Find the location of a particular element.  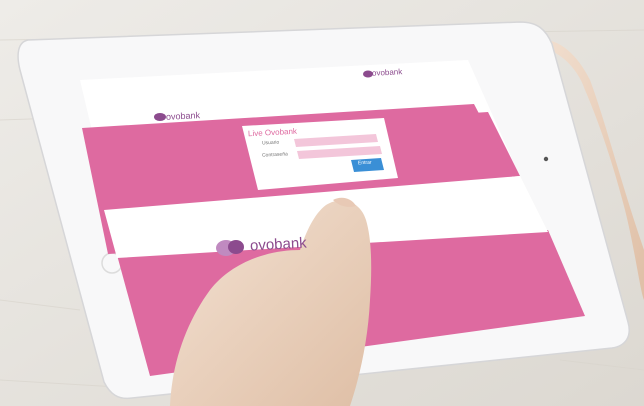

header-logo-right: ovobank is located at coordinates (387, 72).